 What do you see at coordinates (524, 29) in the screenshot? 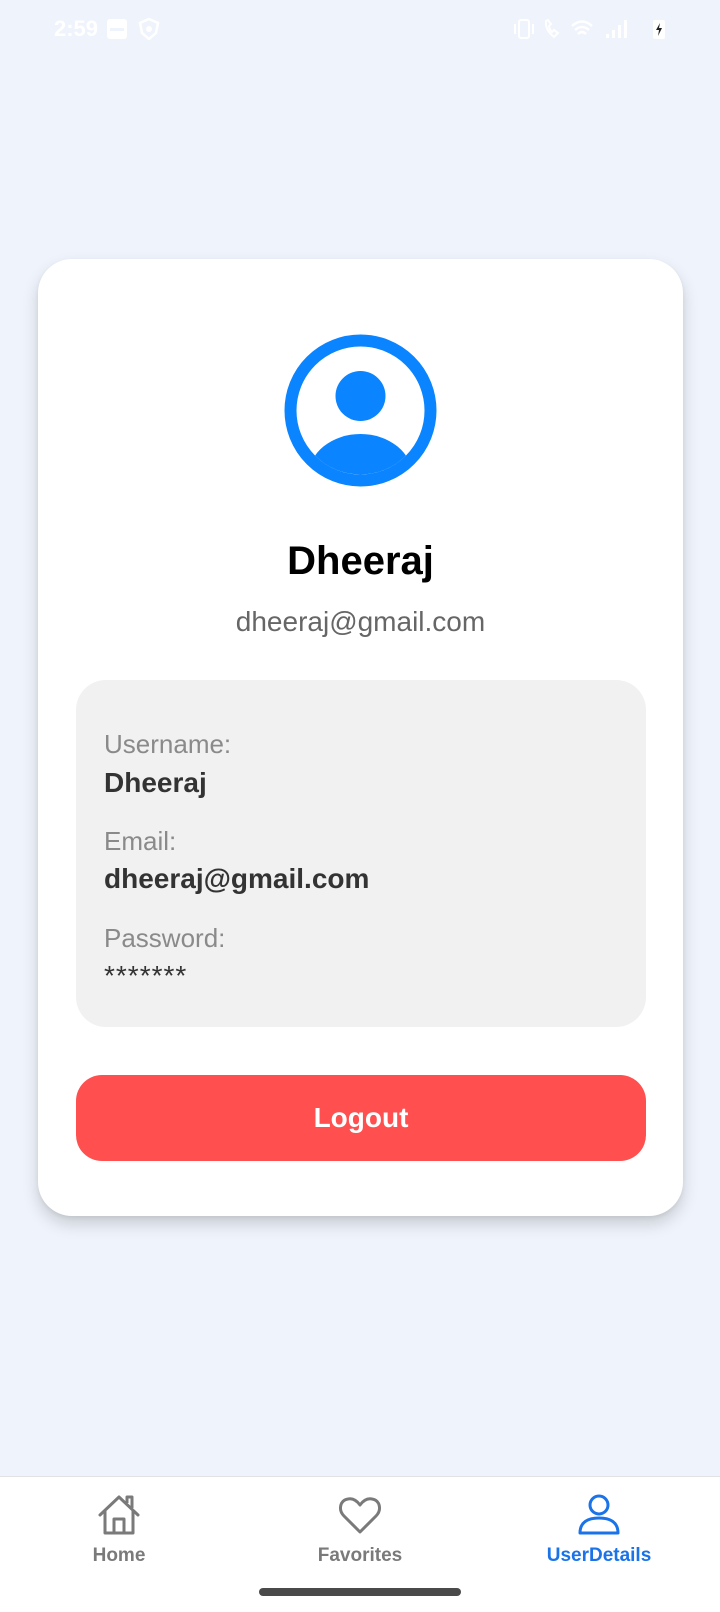
I see `vibrate-icon` at bounding box center [524, 29].